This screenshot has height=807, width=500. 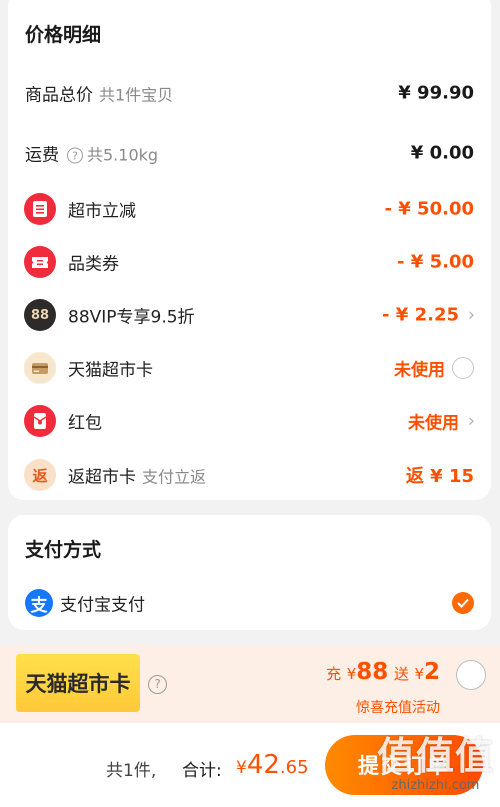 What do you see at coordinates (136, 95) in the screenshot?
I see `goods-count: 共1件宝贝` at bounding box center [136, 95].